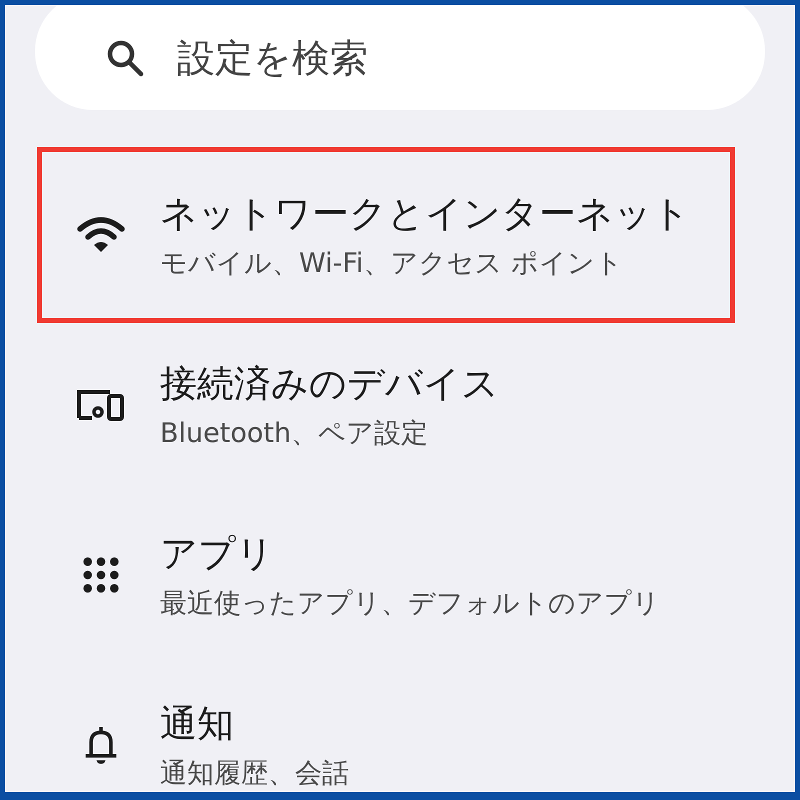 Image resolution: width=800 pixels, height=800 pixels. Describe the element at coordinates (400, 57) in the screenshot. I see `search-field: 設定を検索` at that location.